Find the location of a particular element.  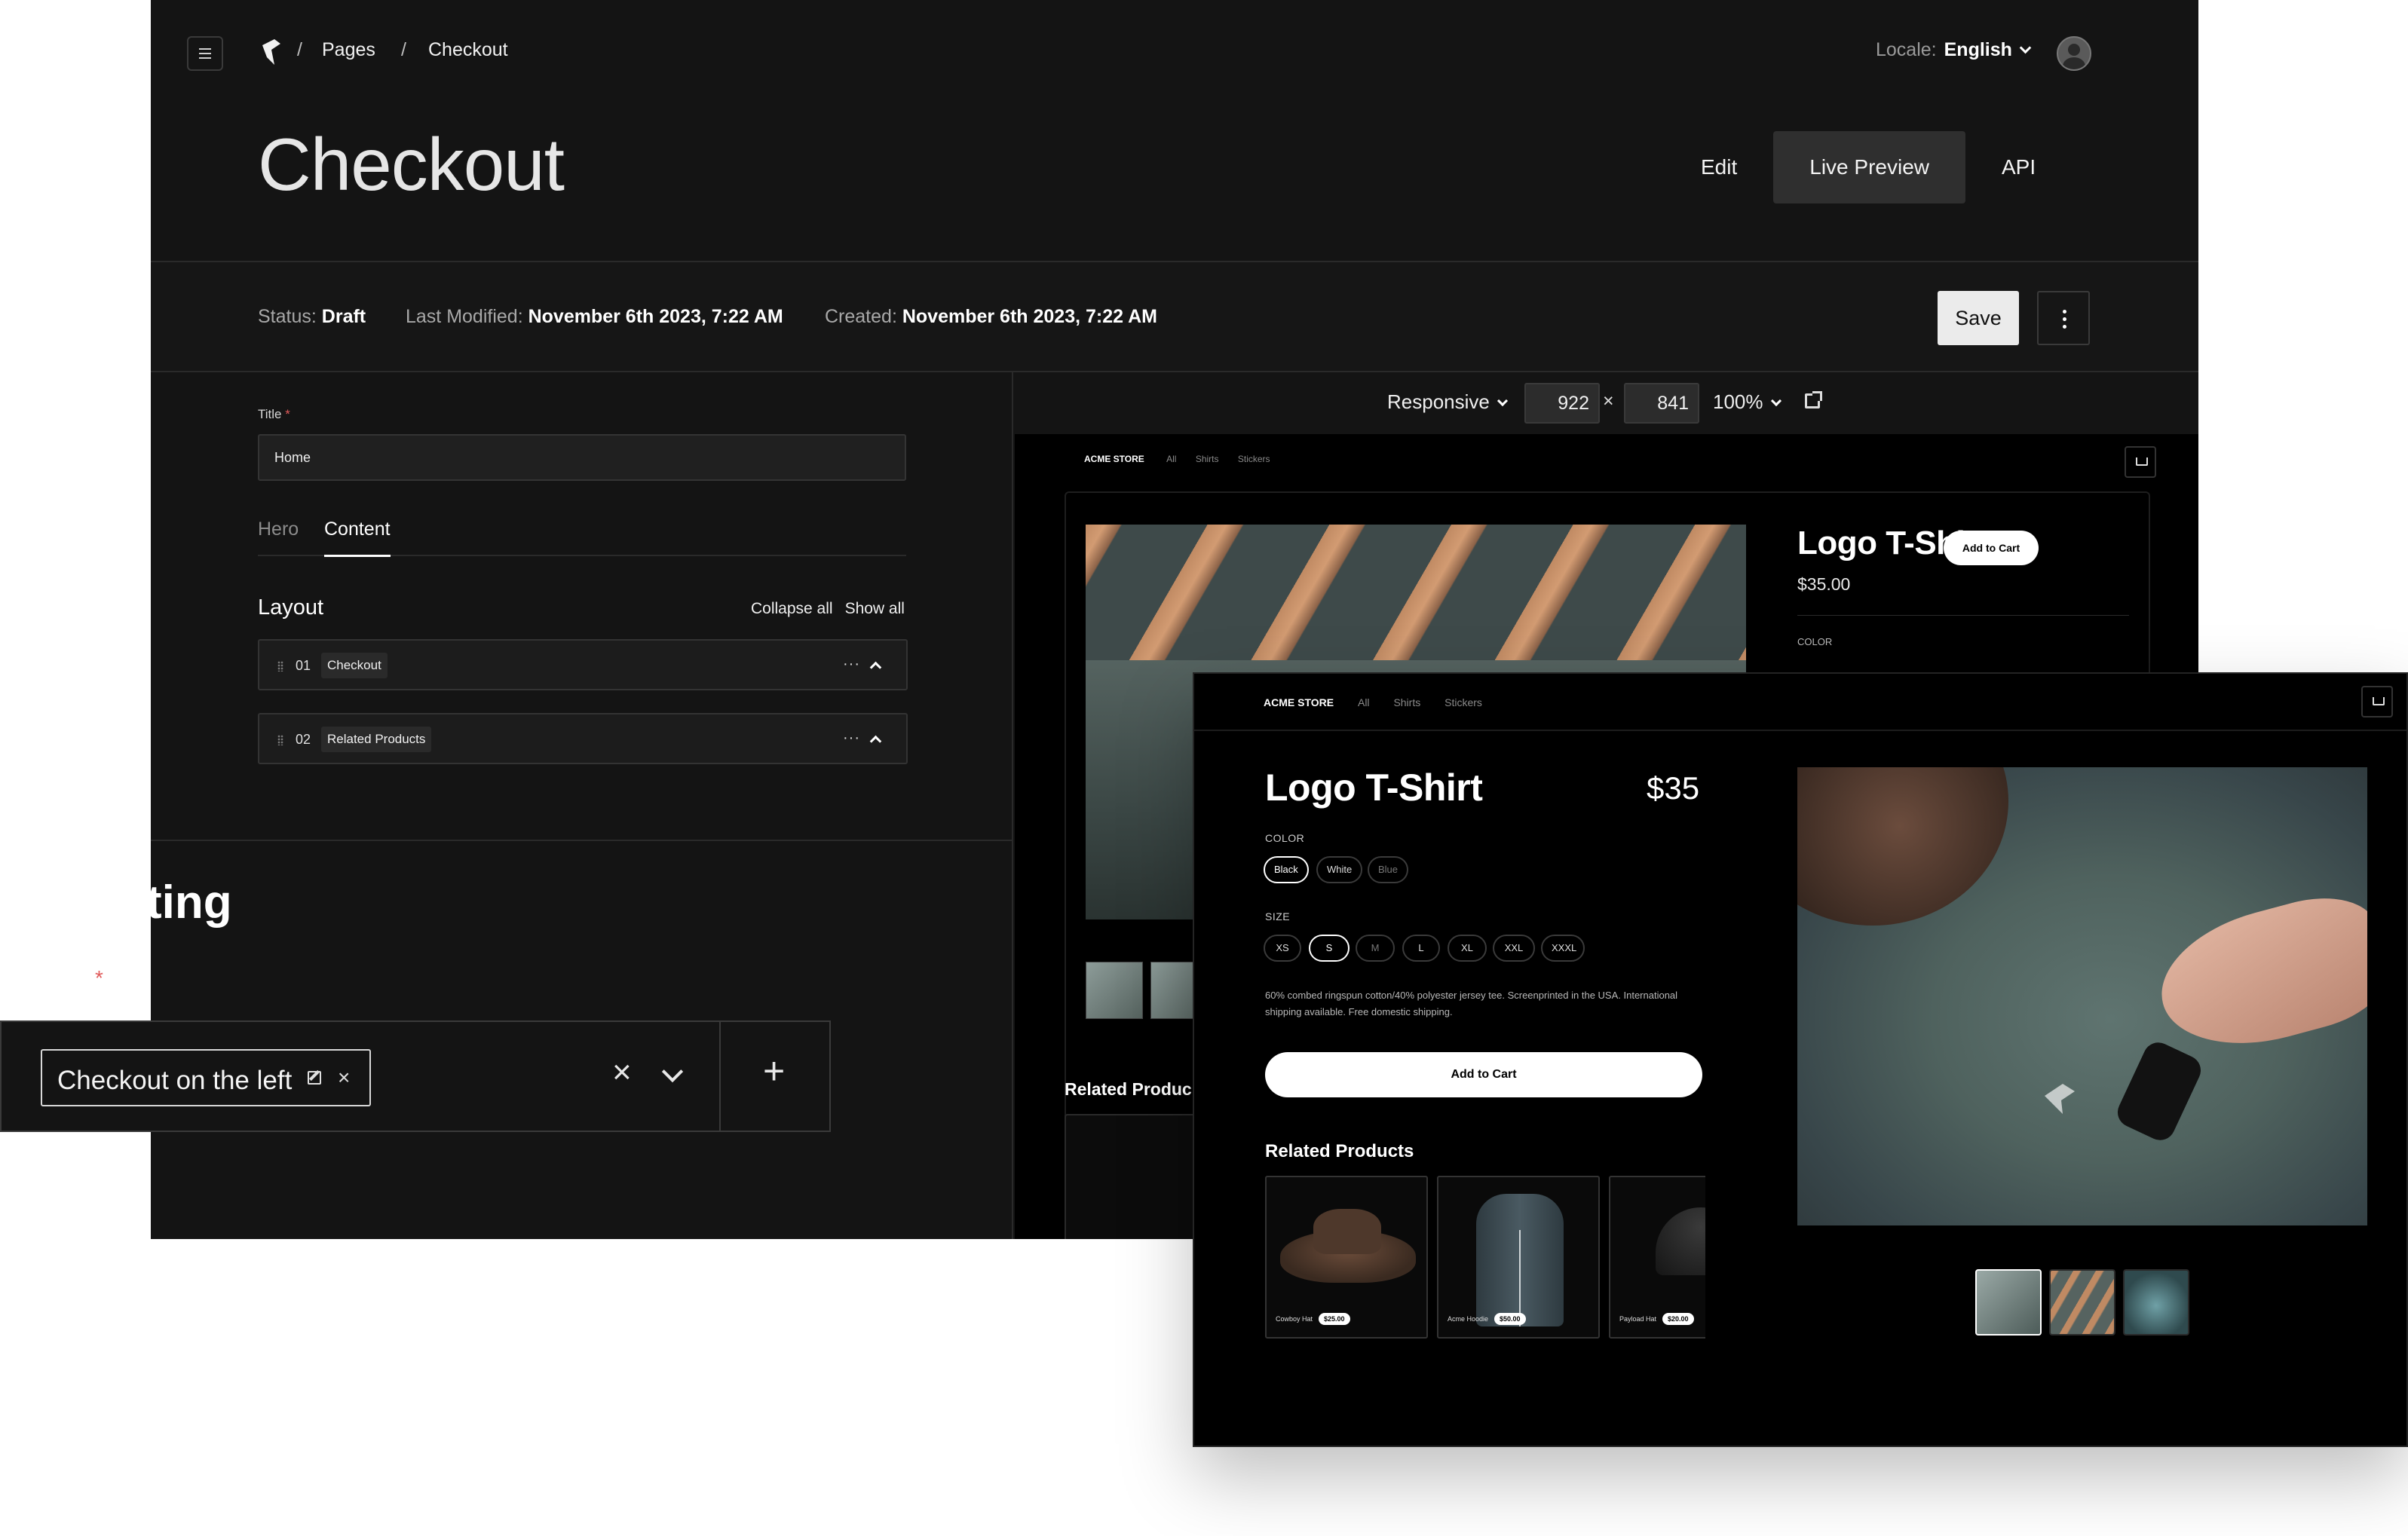

selected-value-chip: Checkout on the left × is located at coordinates (206, 1078).